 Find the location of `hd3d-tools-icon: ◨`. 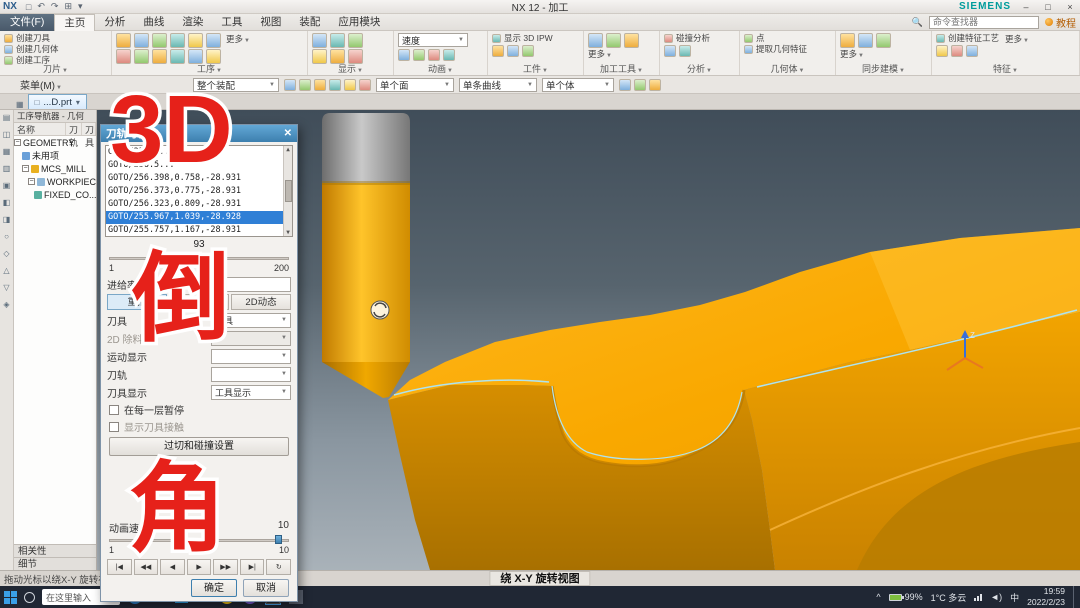

hd3d-tools-icon: ◨ is located at coordinates (7, 220).